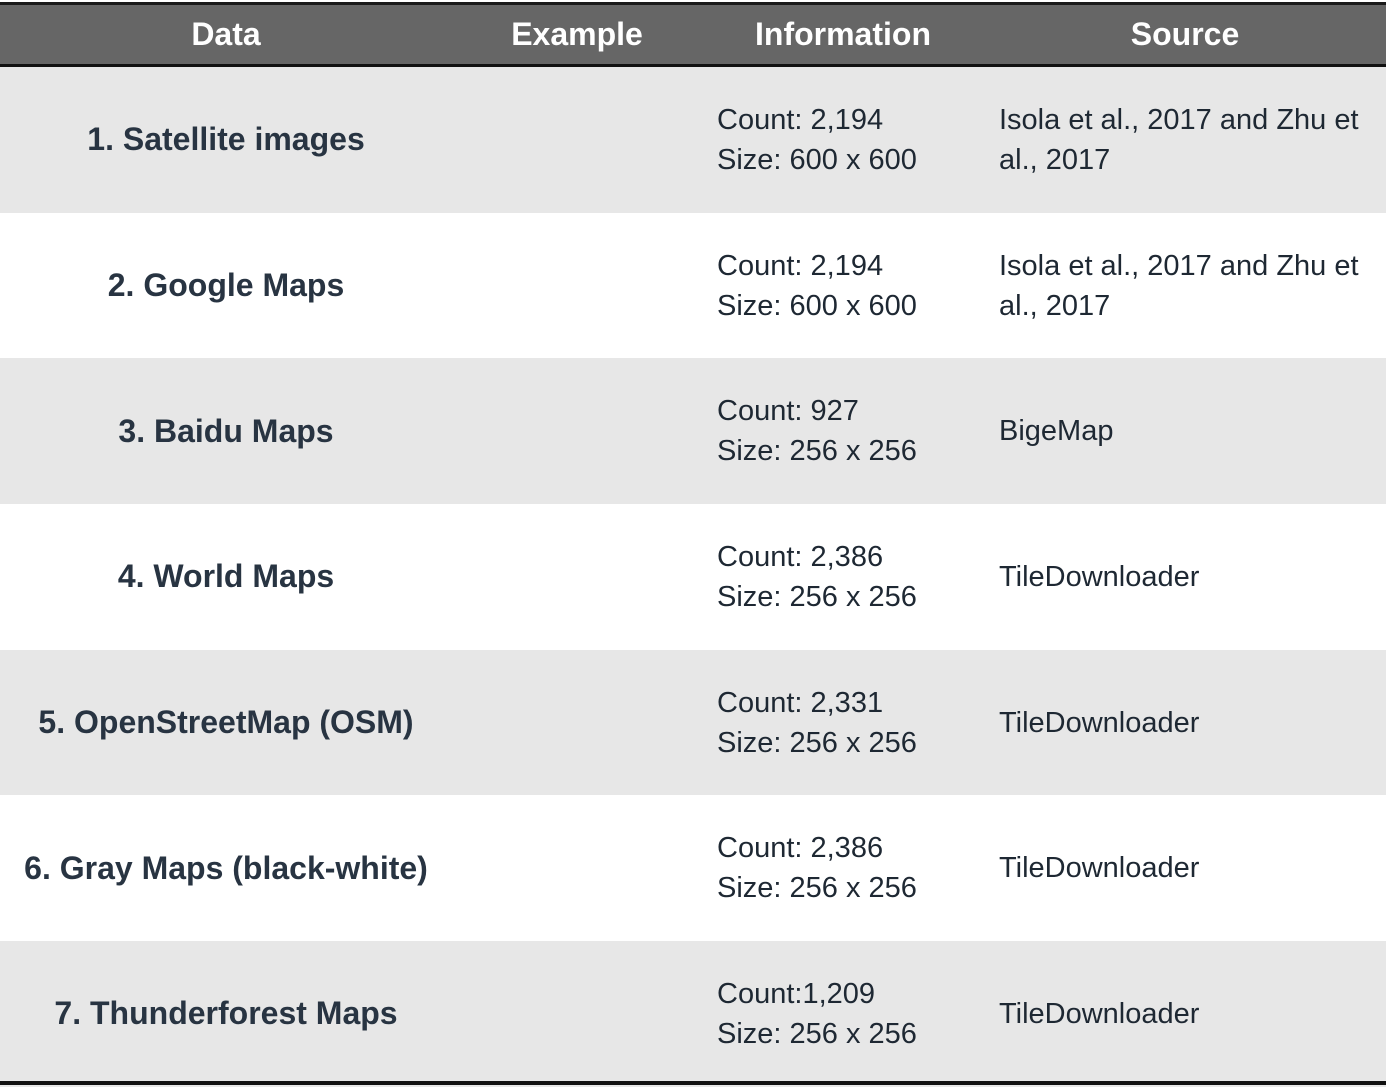 Image resolution: width=1388 pixels, height=1087 pixels. I want to click on source-cell: BigeMap, so click(1179, 431).